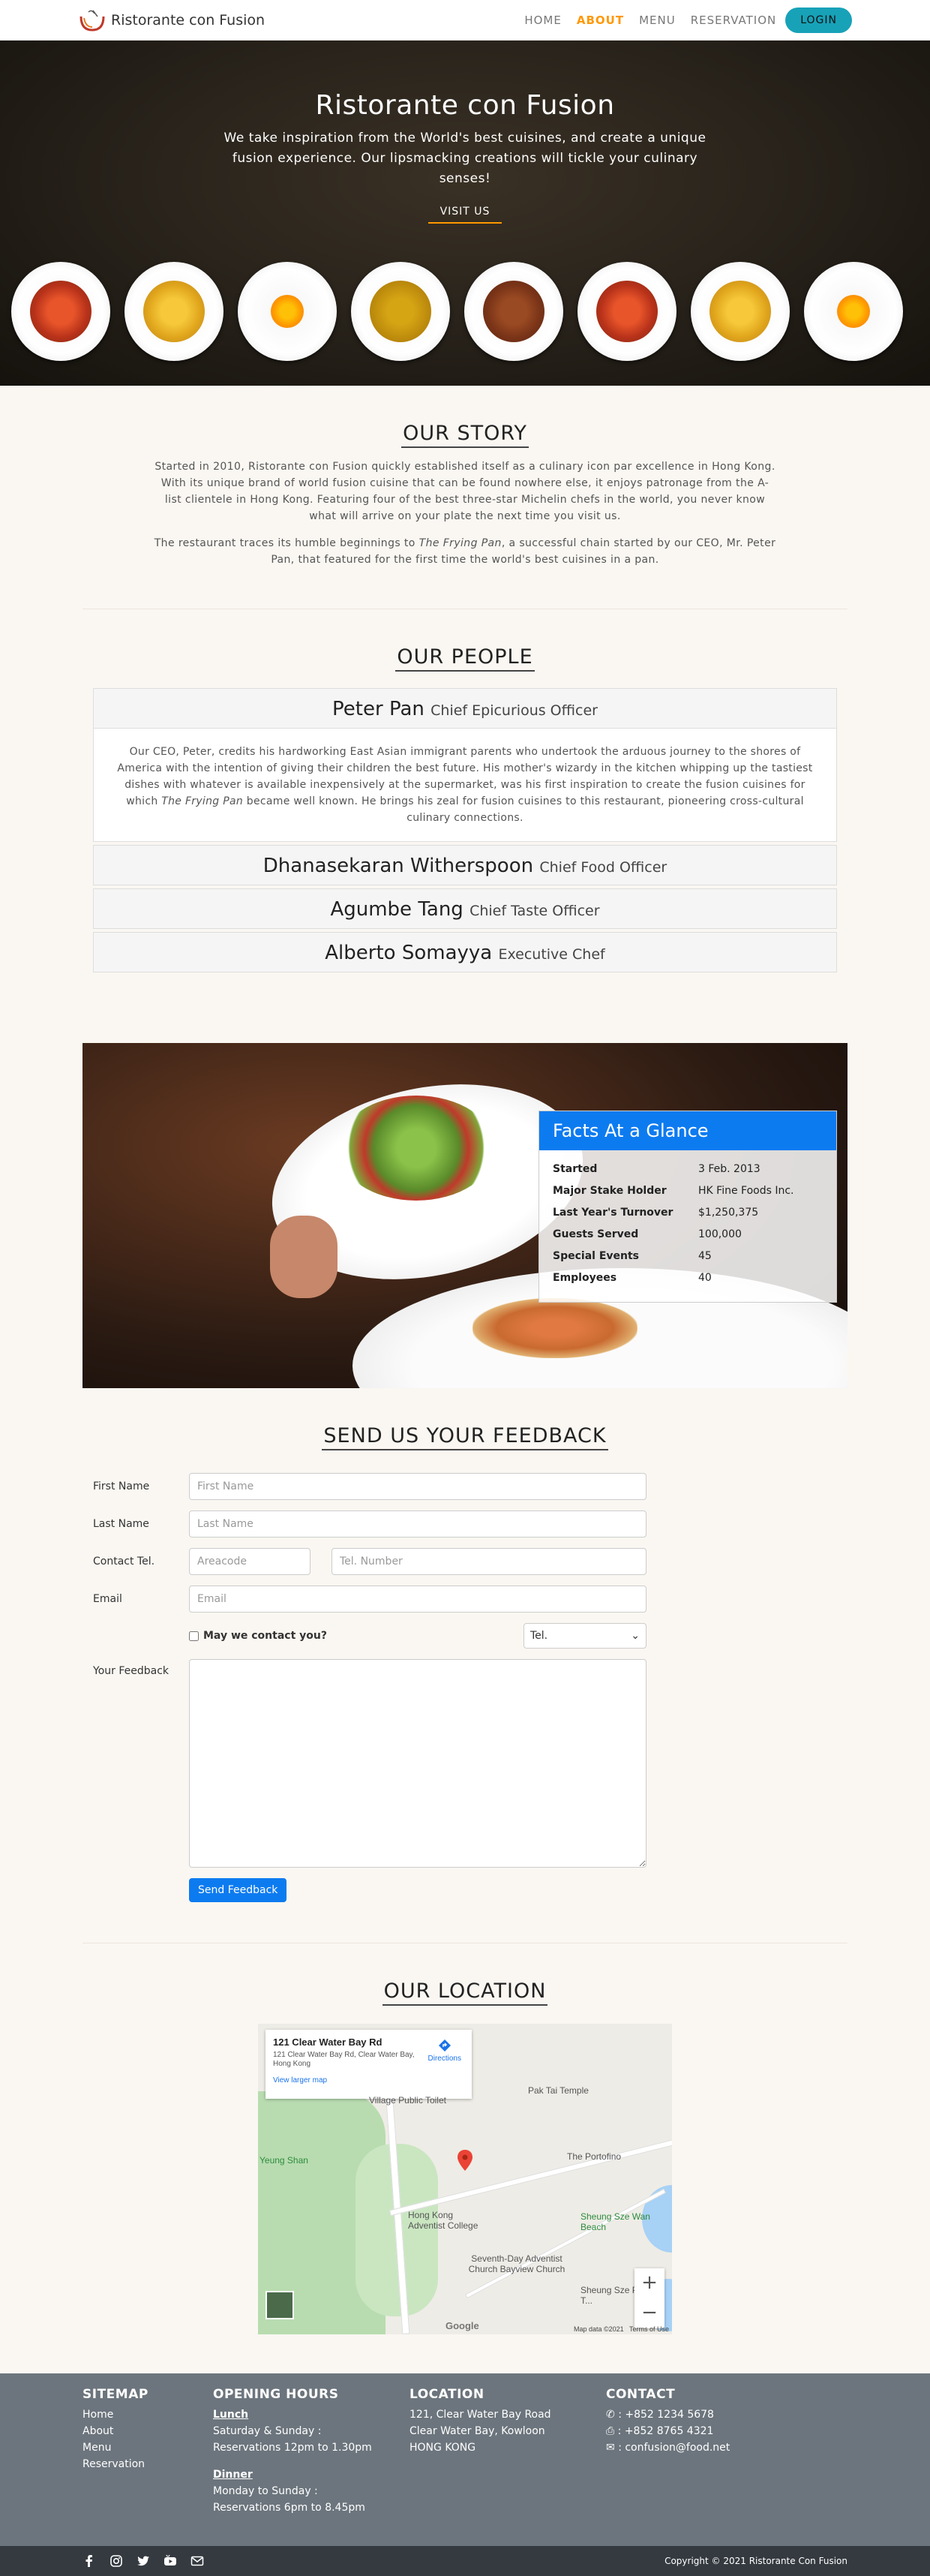  I want to click on twitter-icon, so click(143, 2561).